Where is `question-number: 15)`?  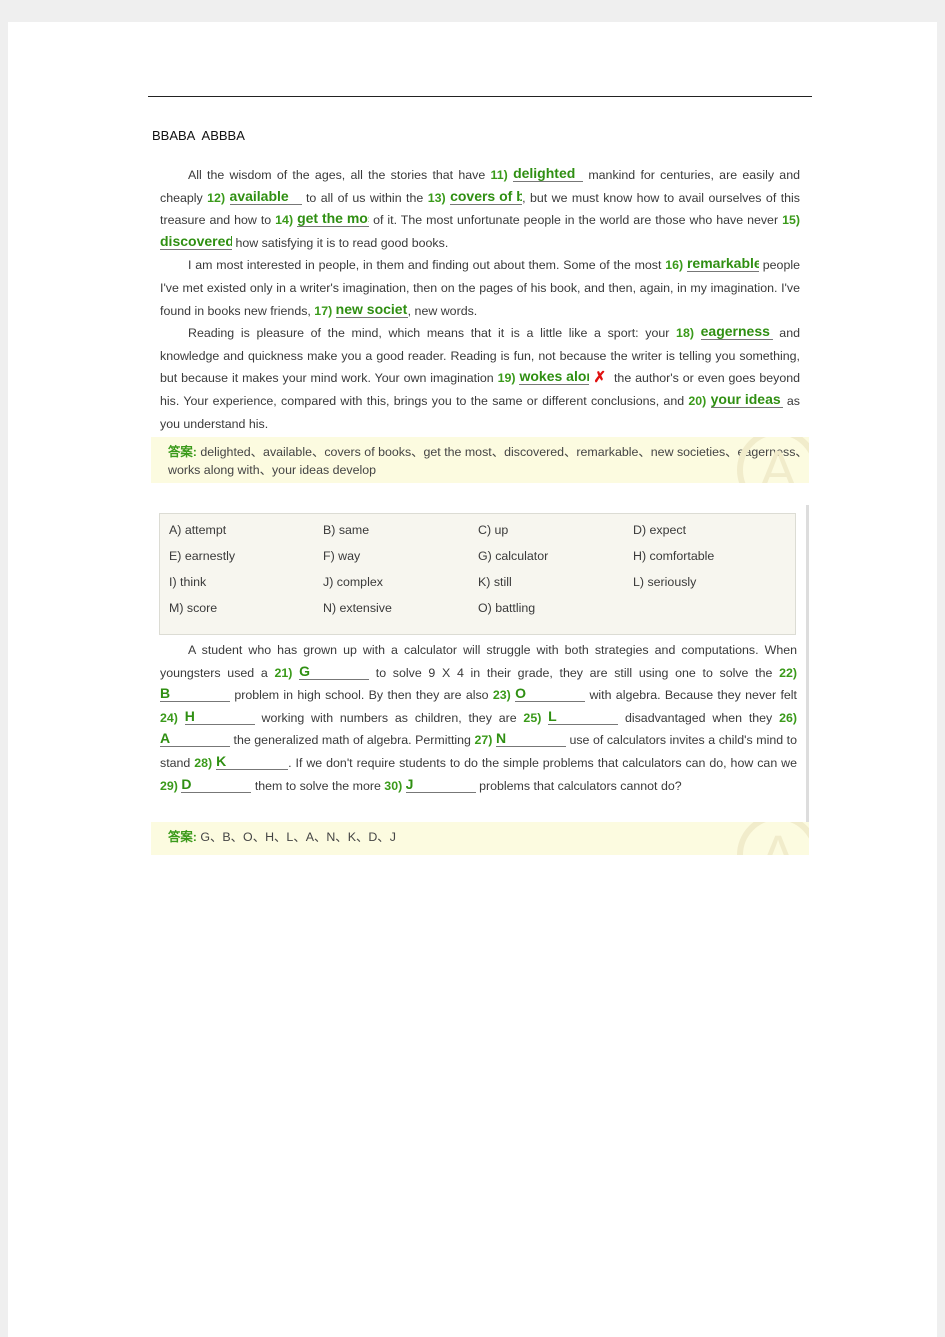
question-number: 15) is located at coordinates (791, 220).